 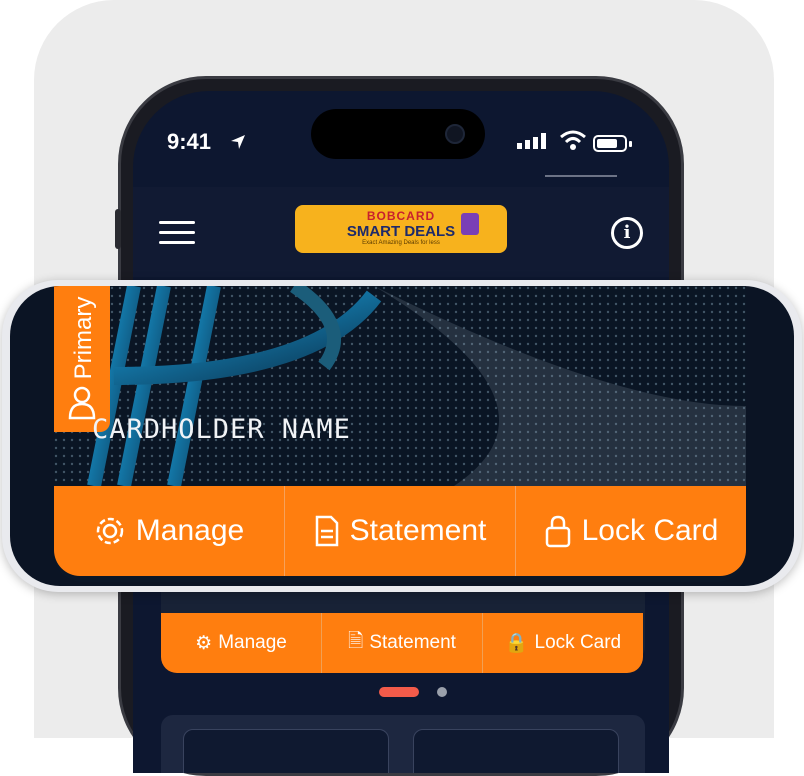 What do you see at coordinates (531, 141) in the screenshot?
I see `cellular-signal-icon` at bounding box center [531, 141].